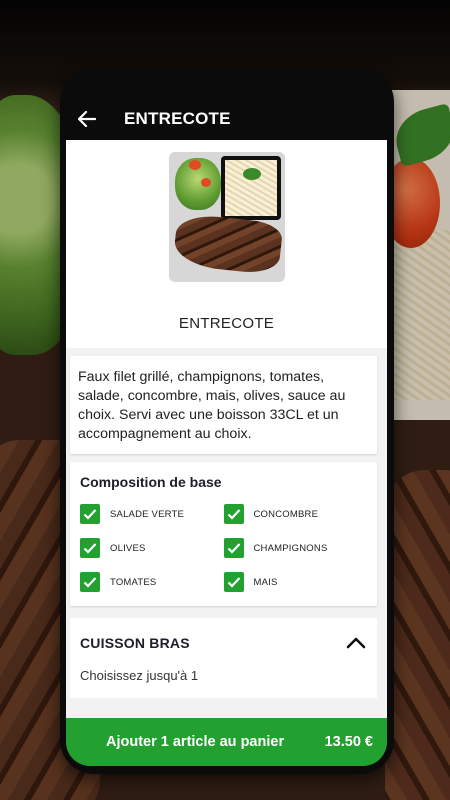  What do you see at coordinates (195, 742) in the screenshot?
I see `add-to-cart-label: Ajouter 1 article au panier` at bounding box center [195, 742].